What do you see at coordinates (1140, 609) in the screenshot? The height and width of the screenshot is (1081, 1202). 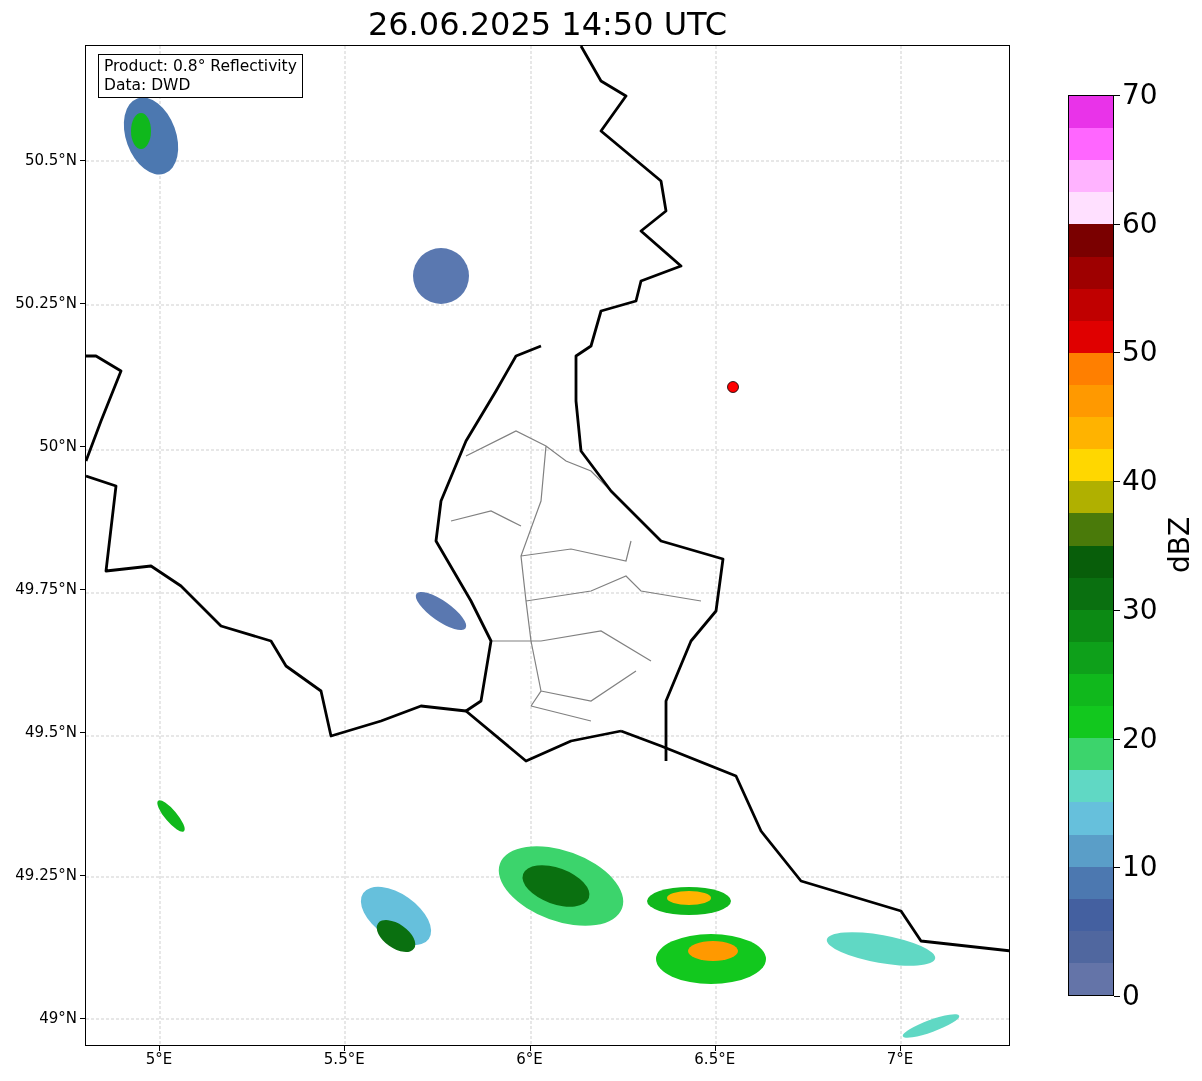 I see `colorbar-tick-label: 30` at bounding box center [1140, 609].